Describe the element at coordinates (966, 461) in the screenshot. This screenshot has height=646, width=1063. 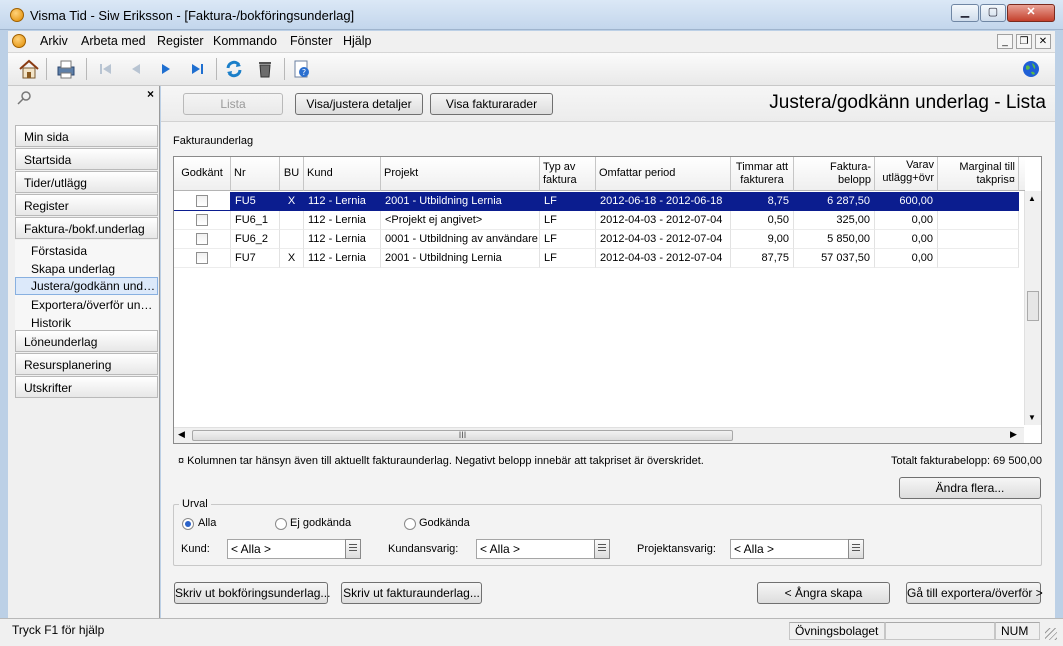
I see `total-amount: Totalt fakturabelopp: 69 500,00` at that location.